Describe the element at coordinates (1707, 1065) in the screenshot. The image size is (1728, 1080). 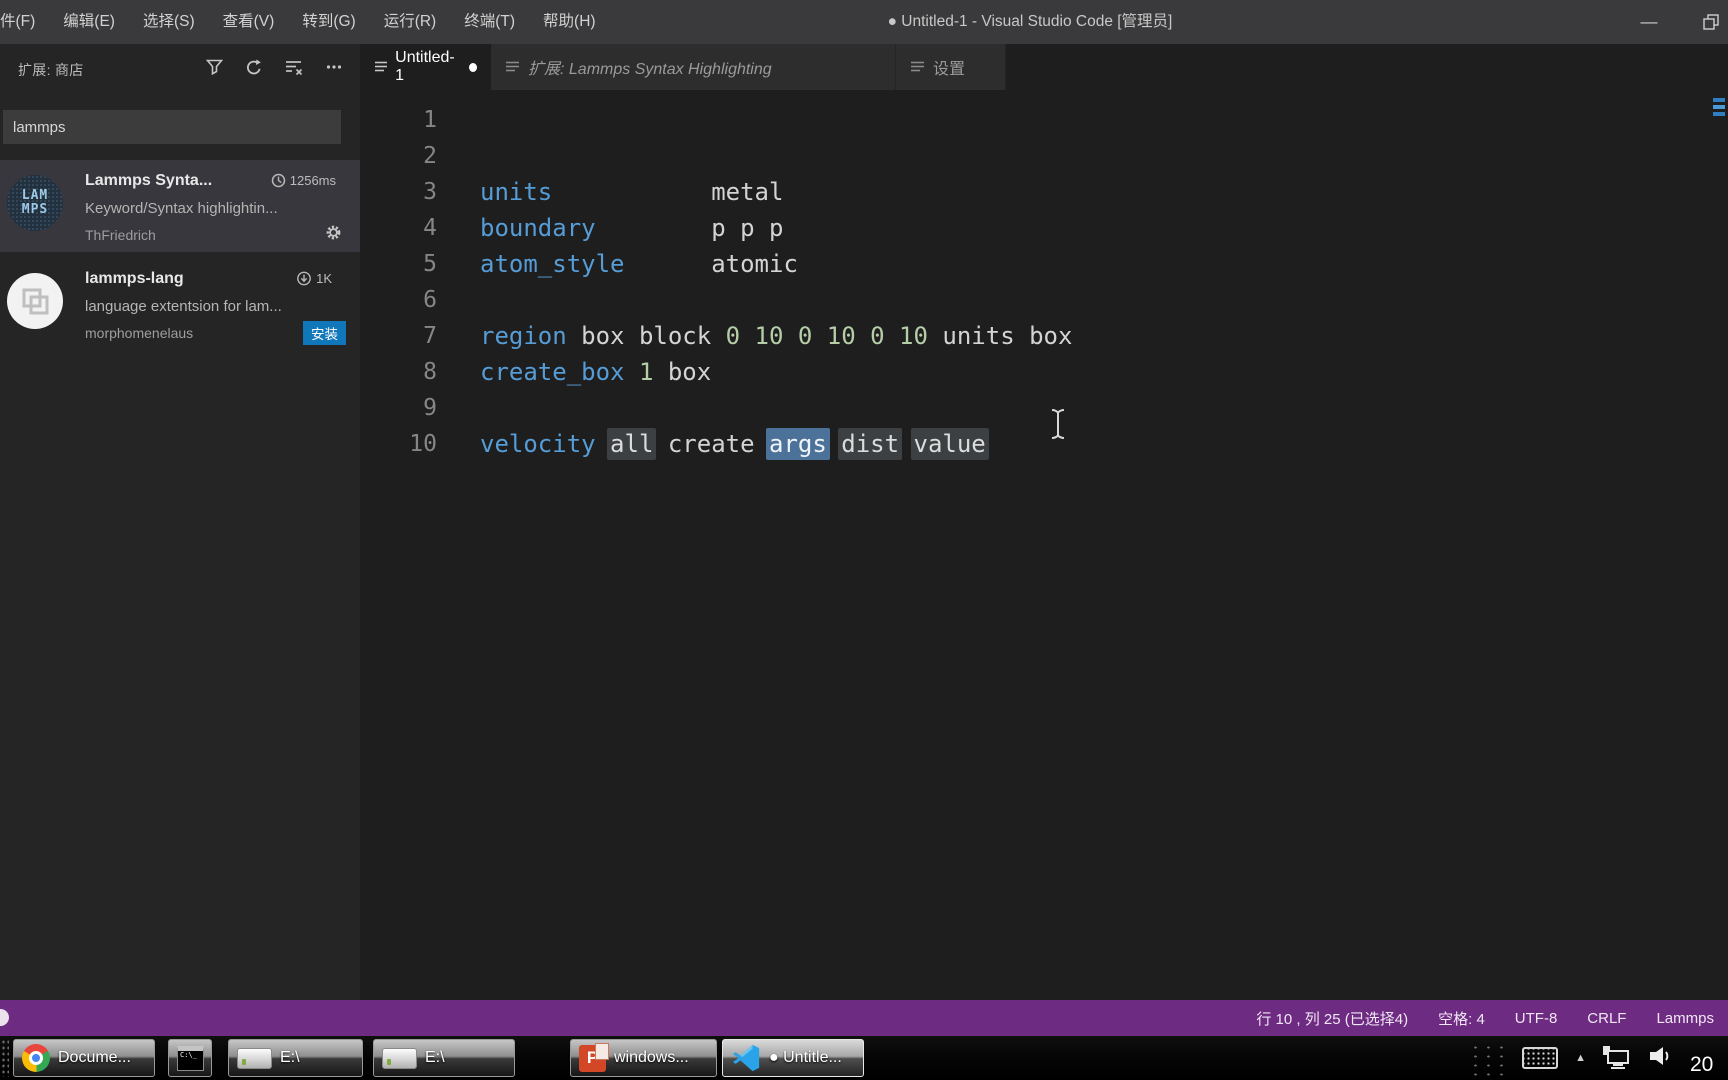
I see `taskbar-clock: 20` at that location.